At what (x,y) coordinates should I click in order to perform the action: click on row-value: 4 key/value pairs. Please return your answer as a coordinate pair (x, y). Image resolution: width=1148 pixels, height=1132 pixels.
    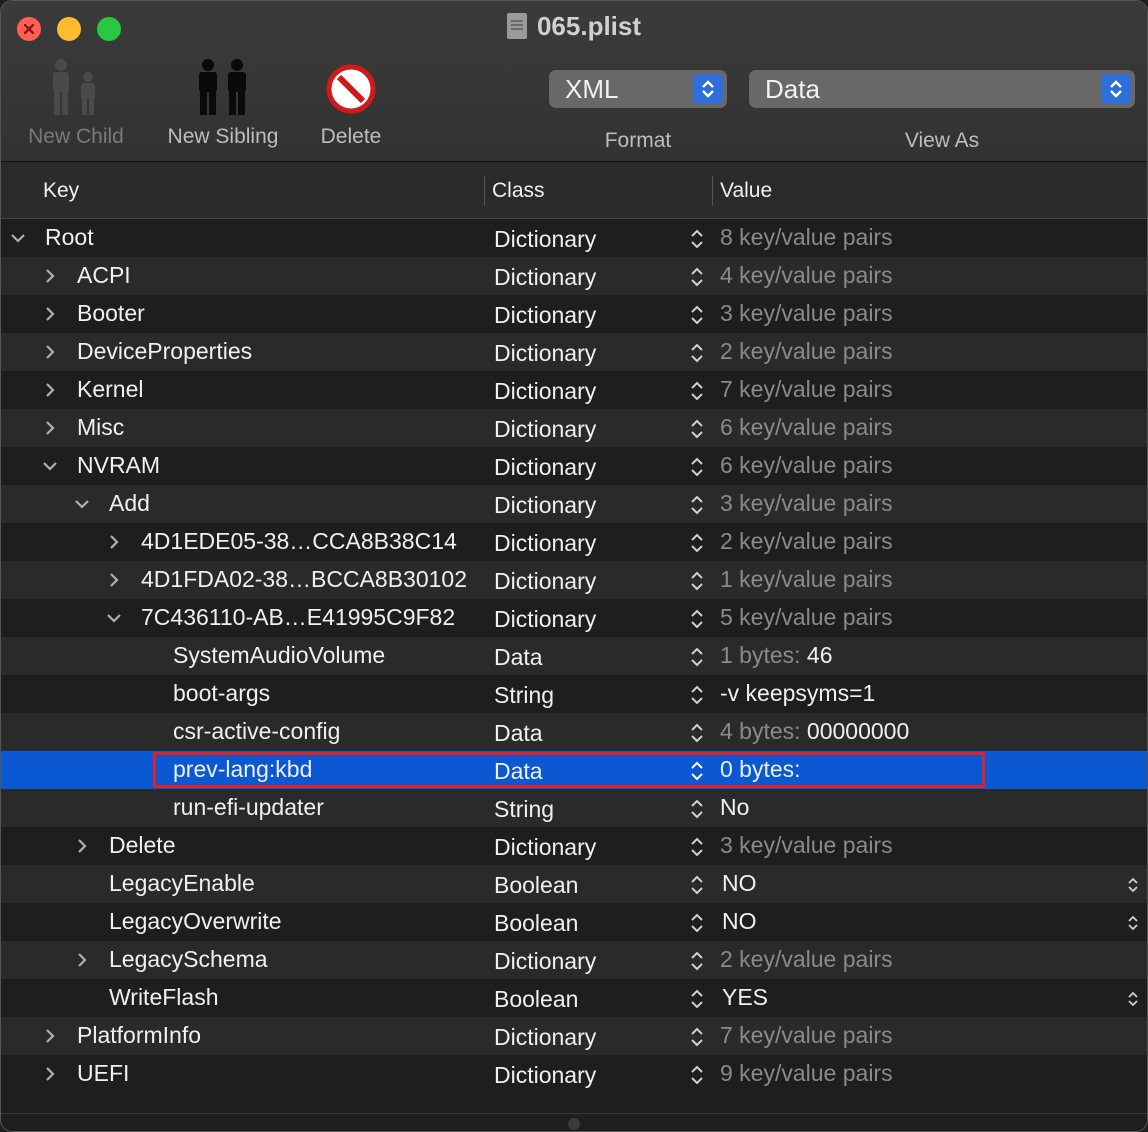
    Looking at the image, I should click on (806, 276).